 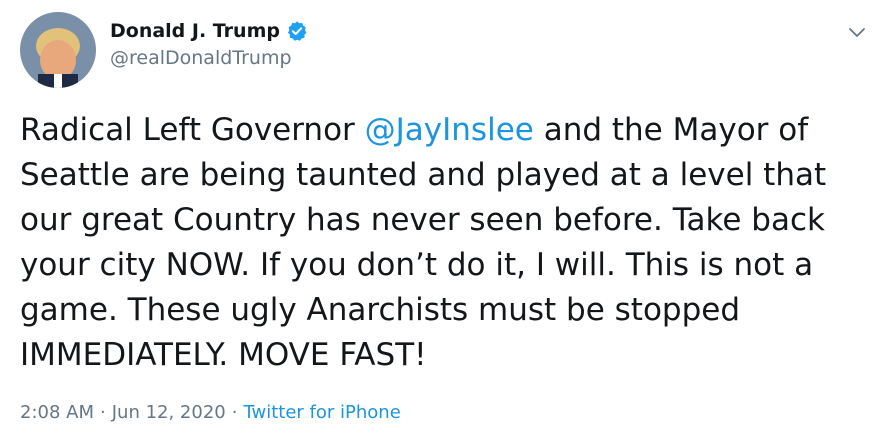 What do you see at coordinates (449, 130) in the screenshot?
I see `mention-link: @JayInslee` at bounding box center [449, 130].